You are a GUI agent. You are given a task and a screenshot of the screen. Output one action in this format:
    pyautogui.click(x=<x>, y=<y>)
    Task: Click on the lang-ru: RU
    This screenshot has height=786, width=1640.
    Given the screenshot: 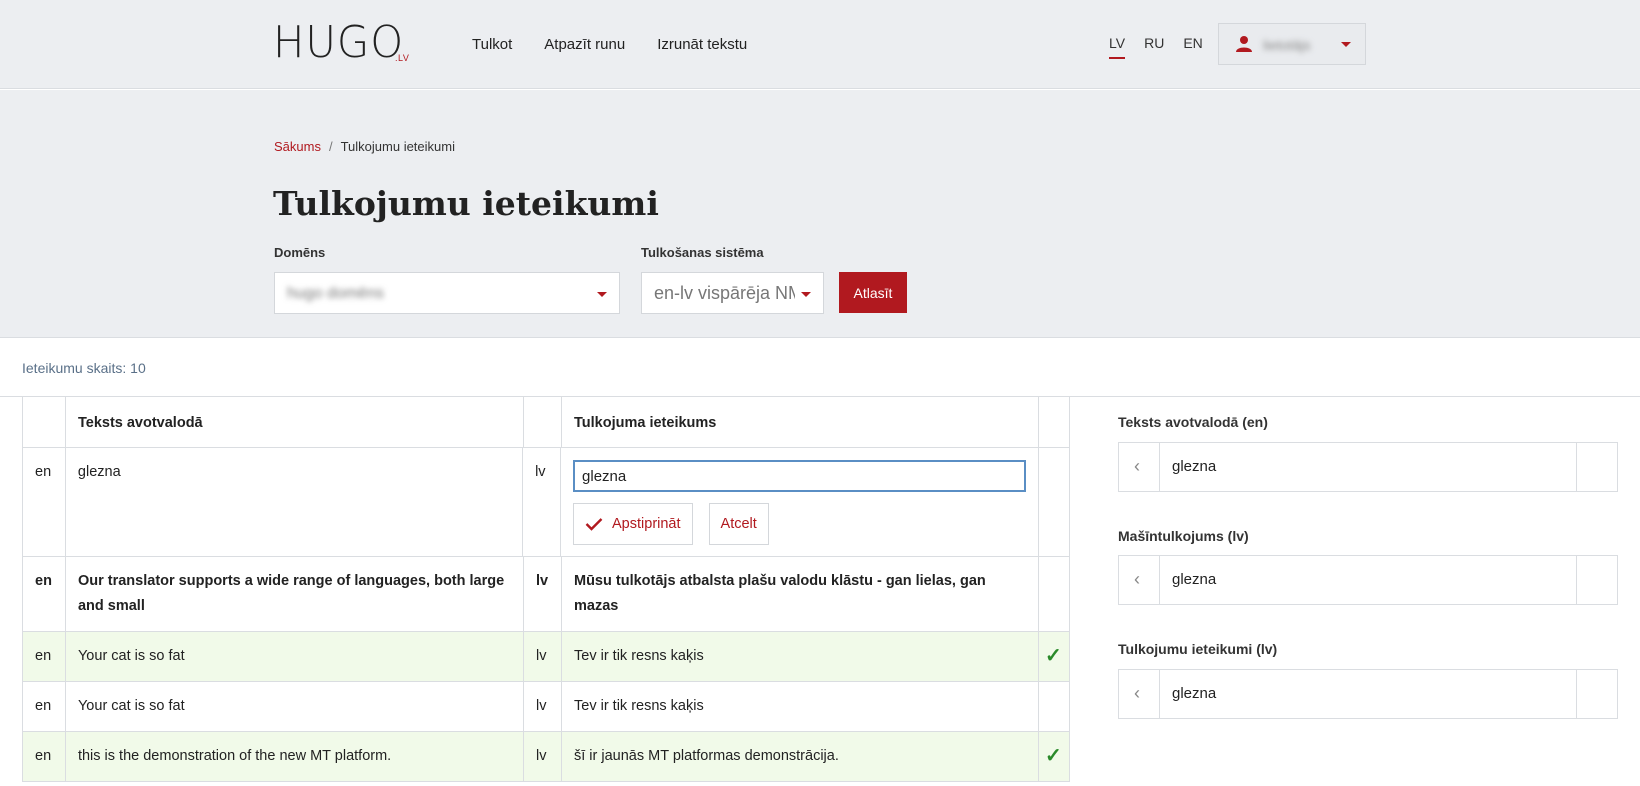 What is the action you would take?
    pyautogui.click(x=1154, y=47)
    